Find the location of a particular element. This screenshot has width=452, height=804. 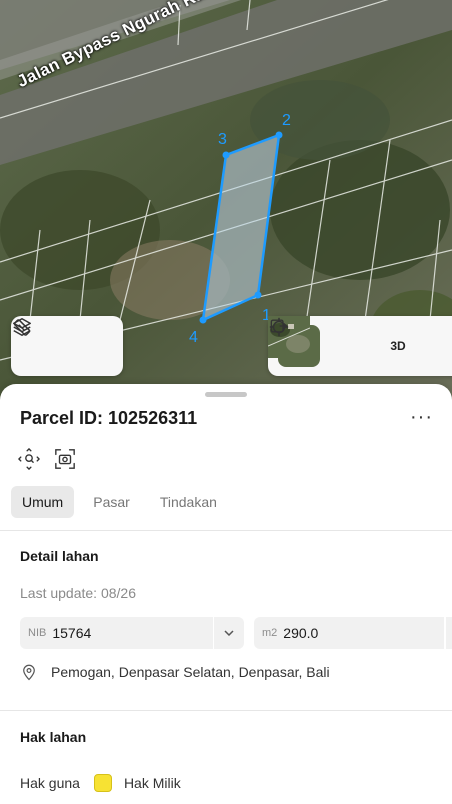

map-tools-left is located at coordinates (67, 346).